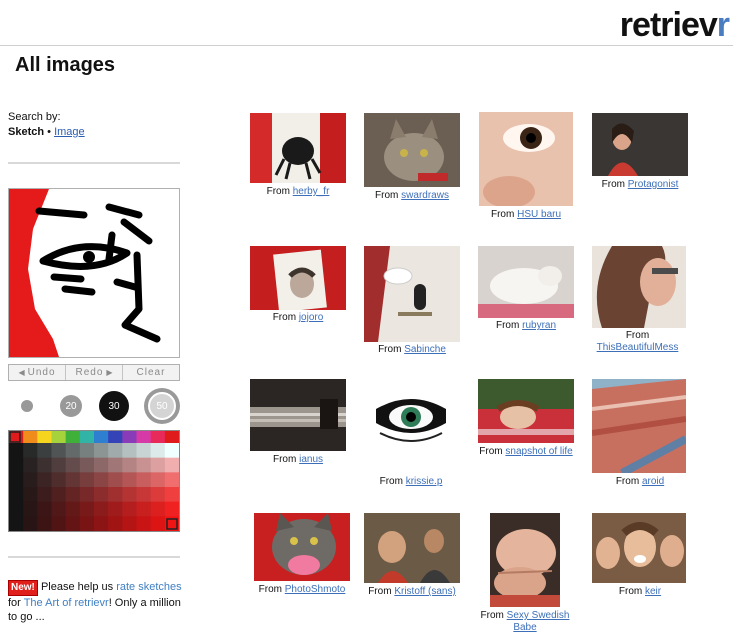 The image size is (733, 637). I want to click on clear-label: Clear, so click(151, 372).